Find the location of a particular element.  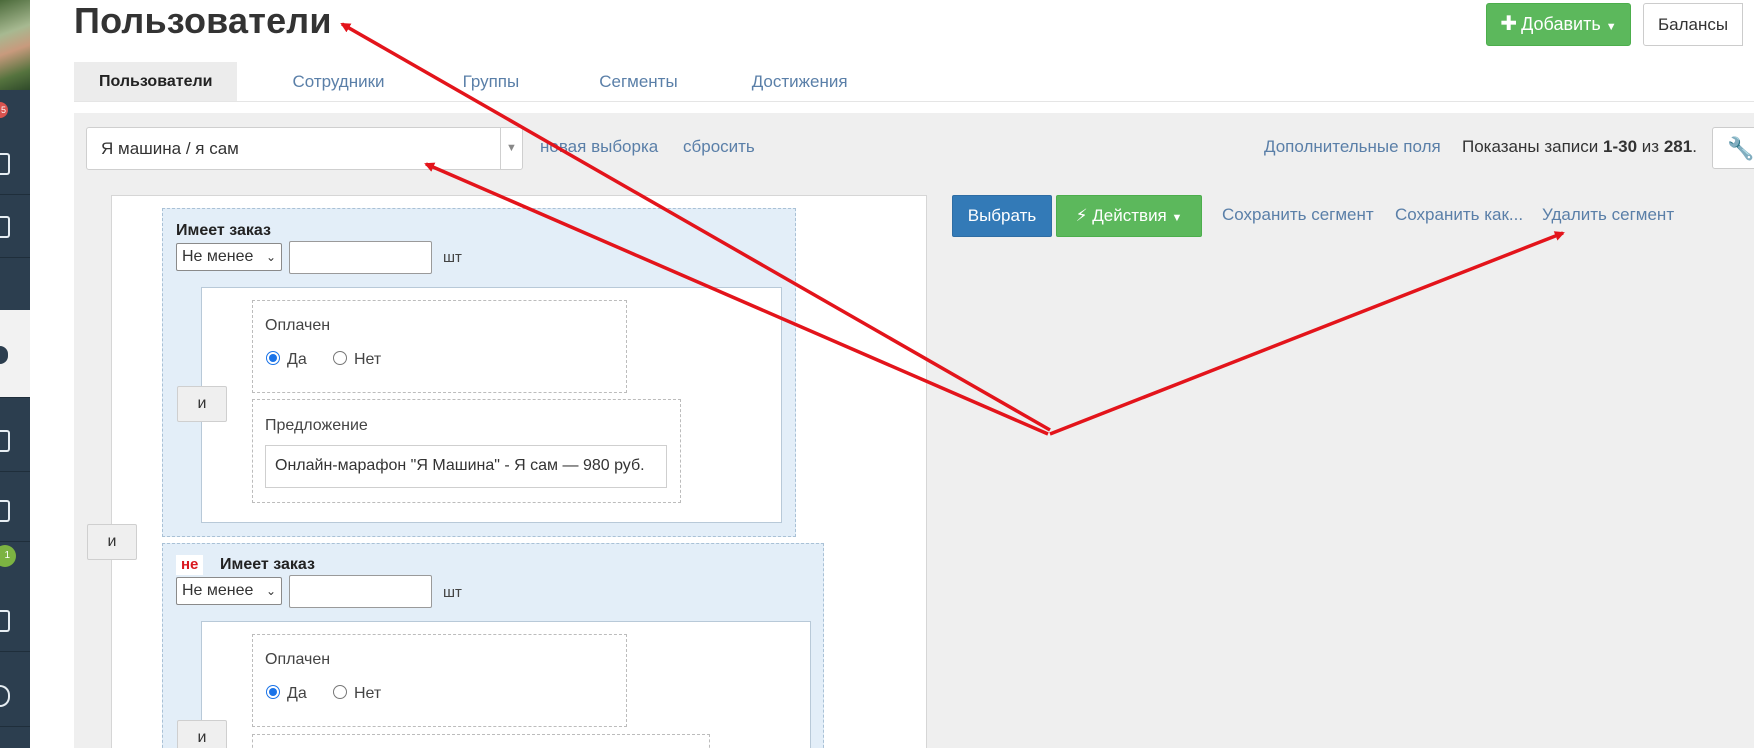

actions-button: ⚡ Действия ▼ is located at coordinates (1129, 216).